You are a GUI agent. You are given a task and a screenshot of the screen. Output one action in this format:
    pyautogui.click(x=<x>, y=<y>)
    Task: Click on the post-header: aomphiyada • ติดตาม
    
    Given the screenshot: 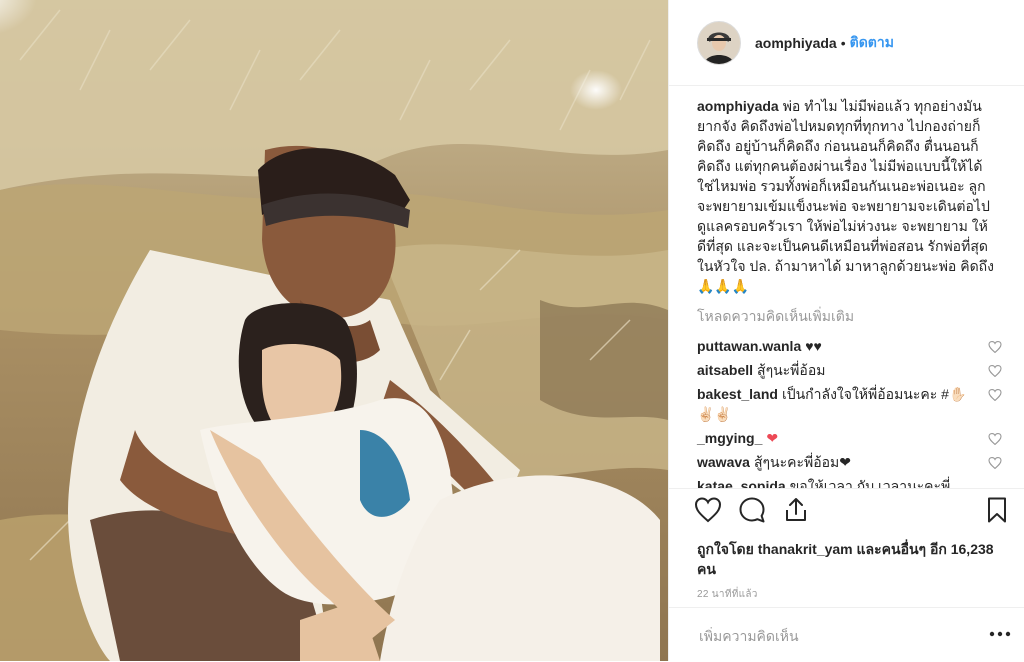 What is the action you would take?
    pyautogui.click(x=846, y=43)
    